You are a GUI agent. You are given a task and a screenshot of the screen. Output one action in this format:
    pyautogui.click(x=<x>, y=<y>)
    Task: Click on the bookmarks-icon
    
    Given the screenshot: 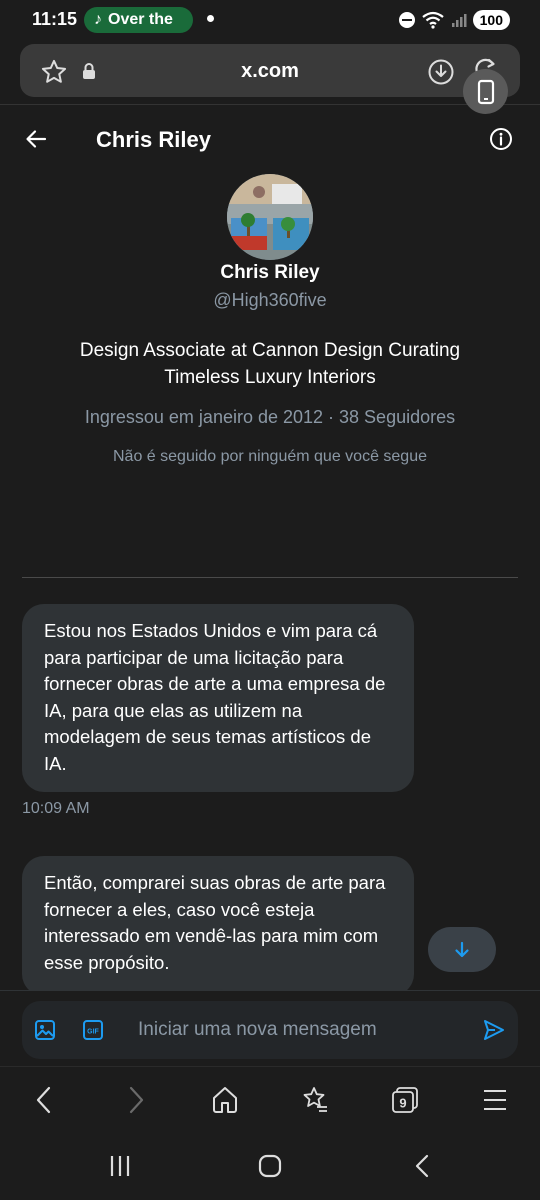 What is the action you would take?
    pyautogui.click(x=315, y=1100)
    